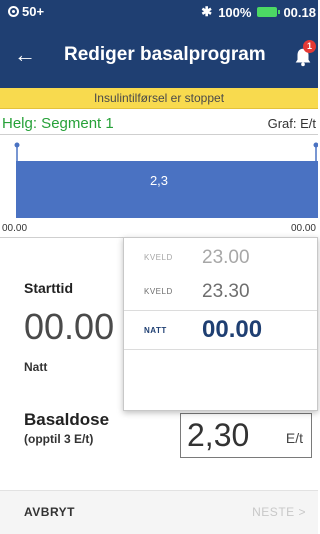 The height and width of the screenshot is (534, 320). I want to click on next-button: NESTE >, so click(279, 512).